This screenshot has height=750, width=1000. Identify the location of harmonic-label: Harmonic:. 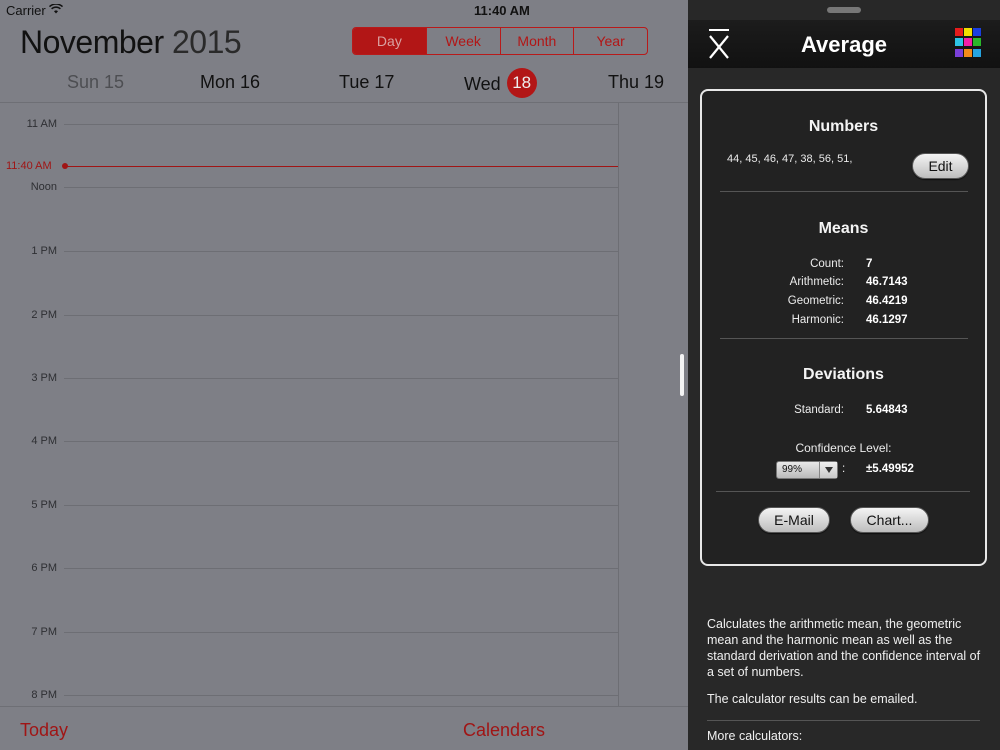
(817, 320).